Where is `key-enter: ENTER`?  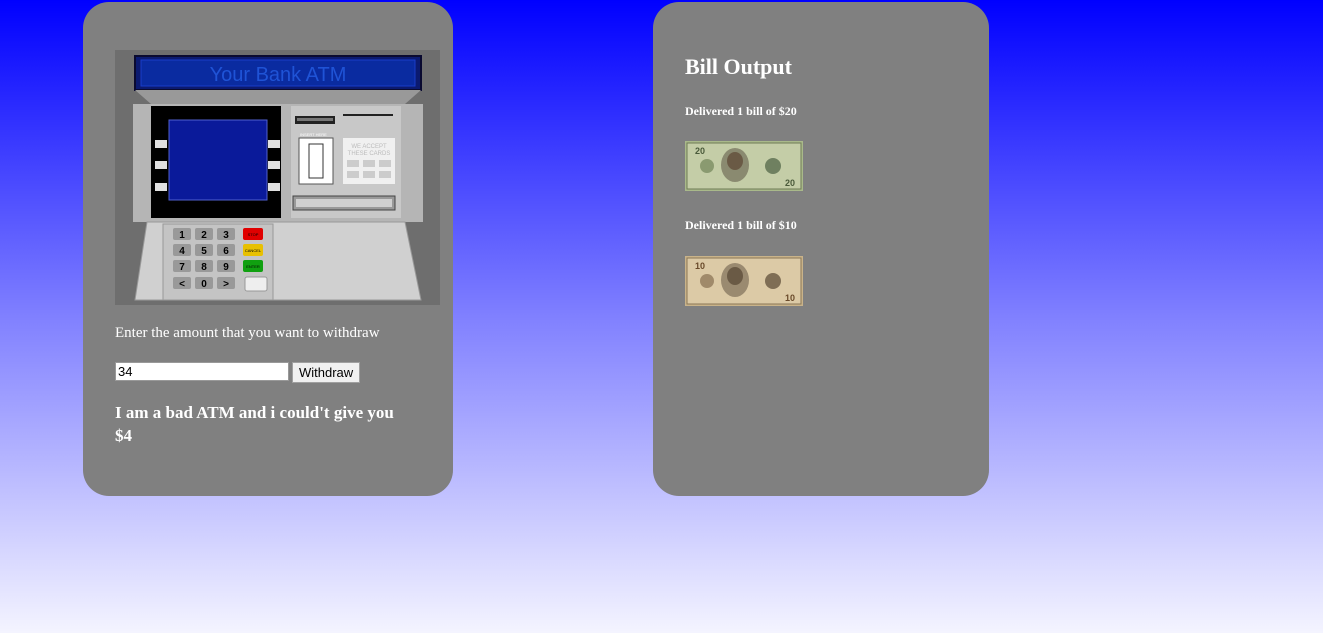 key-enter: ENTER is located at coordinates (253, 266).